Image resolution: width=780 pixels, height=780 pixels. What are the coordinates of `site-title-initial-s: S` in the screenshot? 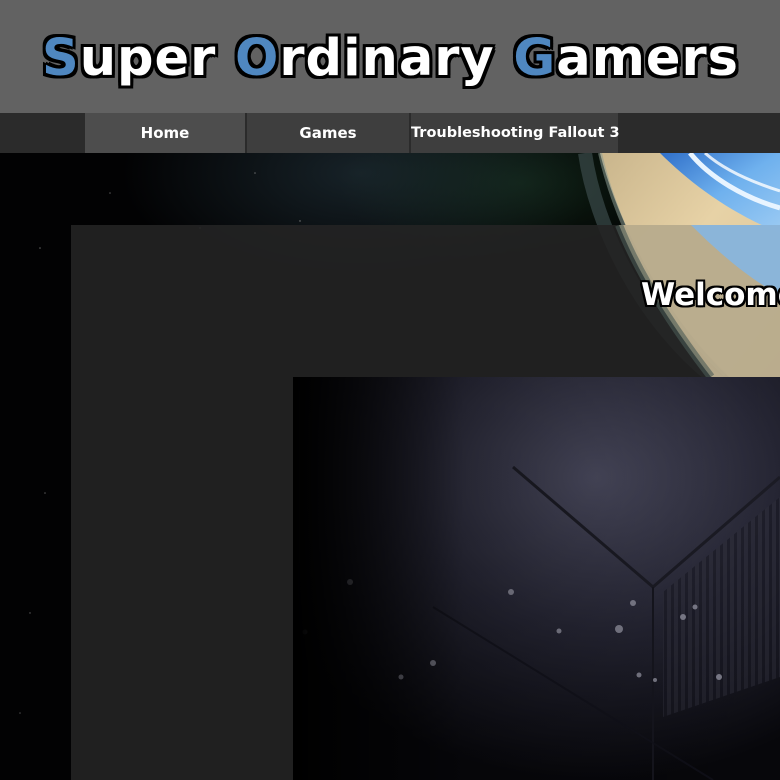 It's located at (61, 58).